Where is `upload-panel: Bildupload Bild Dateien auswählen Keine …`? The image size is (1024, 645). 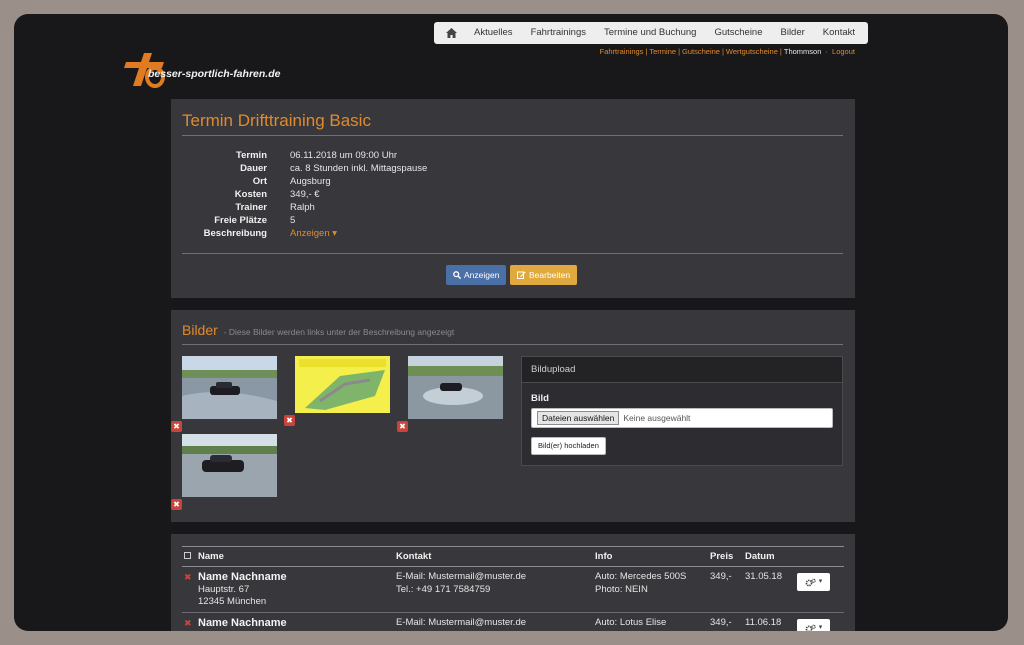 upload-panel: Bildupload Bild Dateien auswählen Keine … is located at coordinates (682, 411).